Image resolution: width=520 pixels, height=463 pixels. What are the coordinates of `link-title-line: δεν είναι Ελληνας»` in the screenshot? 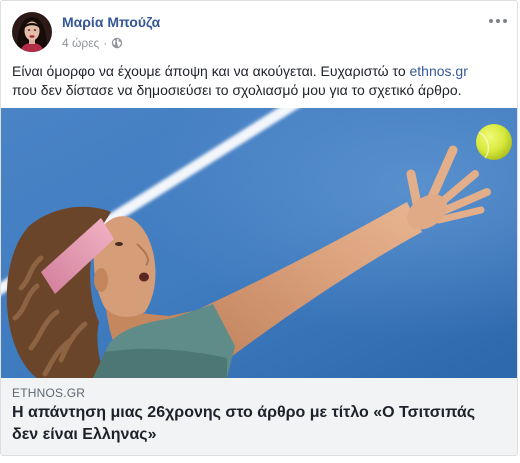 It's located at (259, 435).